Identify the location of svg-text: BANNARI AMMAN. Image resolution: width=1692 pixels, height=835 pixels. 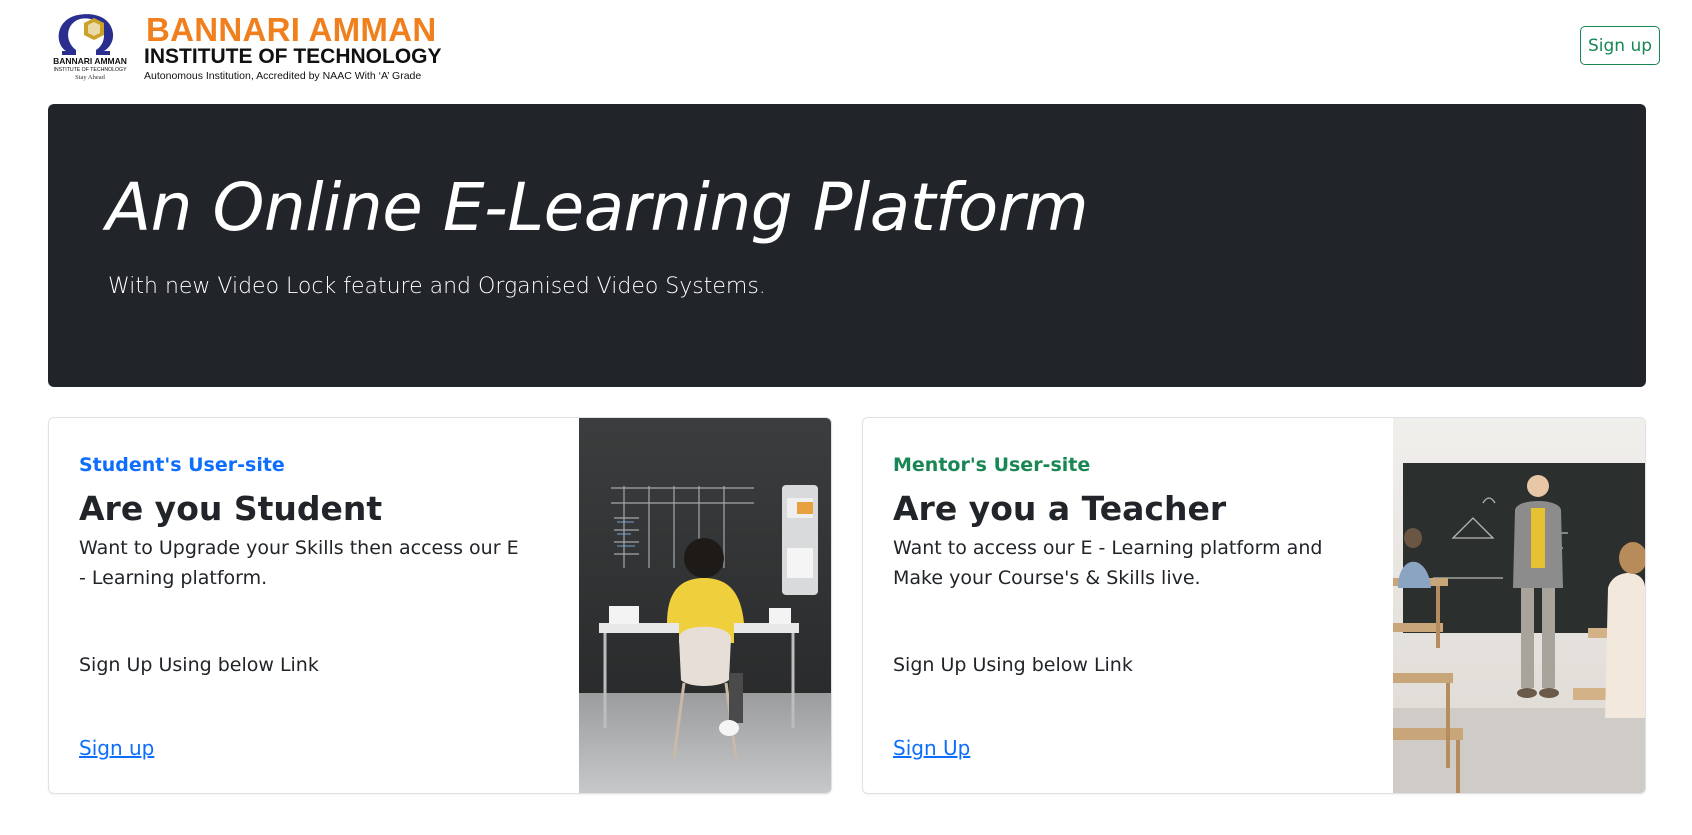
(90, 61).